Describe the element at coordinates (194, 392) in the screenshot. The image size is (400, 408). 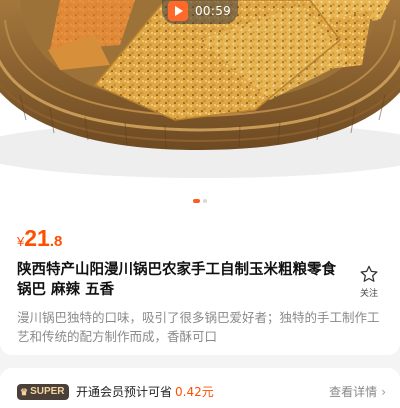
I see `membership-savings-amount: 0.42元` at that location.